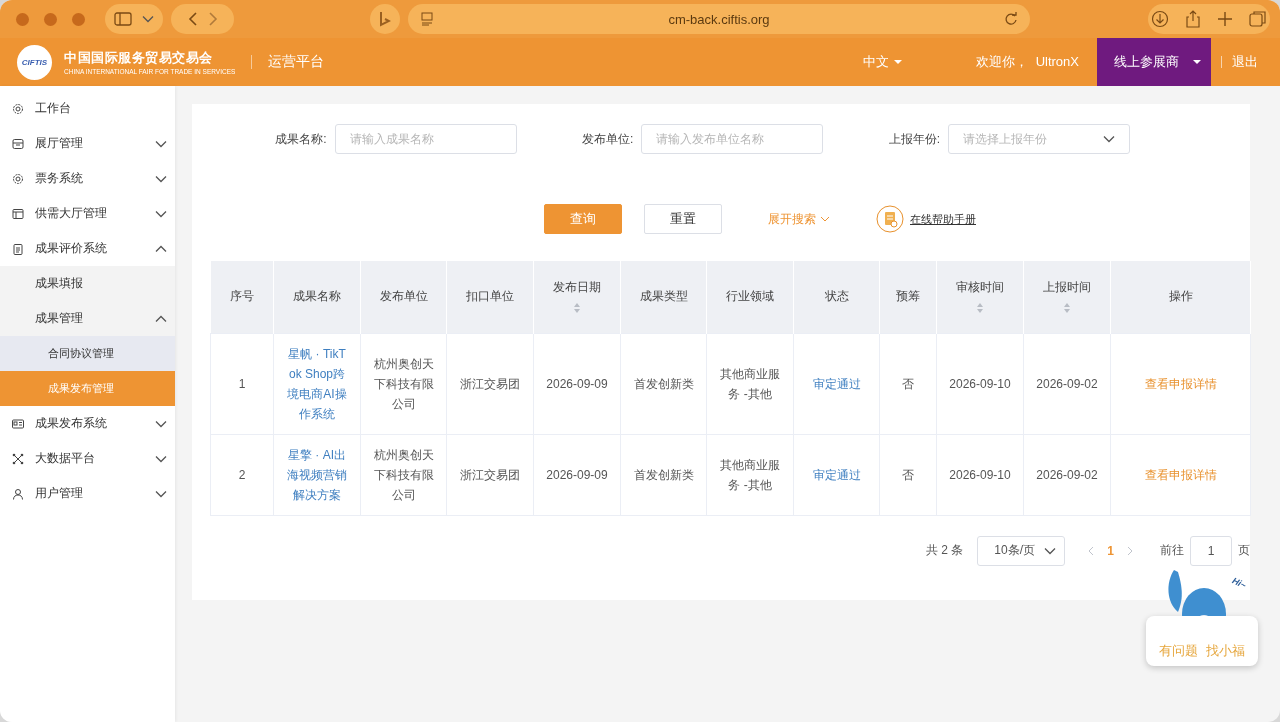  I want to click on column-header: 发布单位, so click(403, 296).